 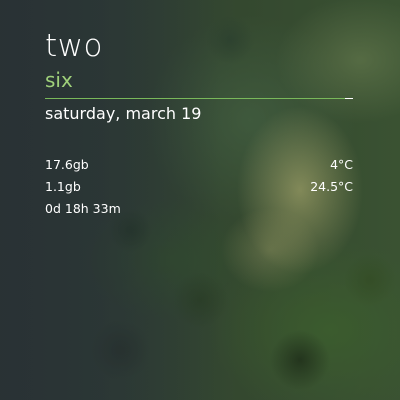 I want to click on outdoor-temperature: 4°C, so click(x=341, y=164).